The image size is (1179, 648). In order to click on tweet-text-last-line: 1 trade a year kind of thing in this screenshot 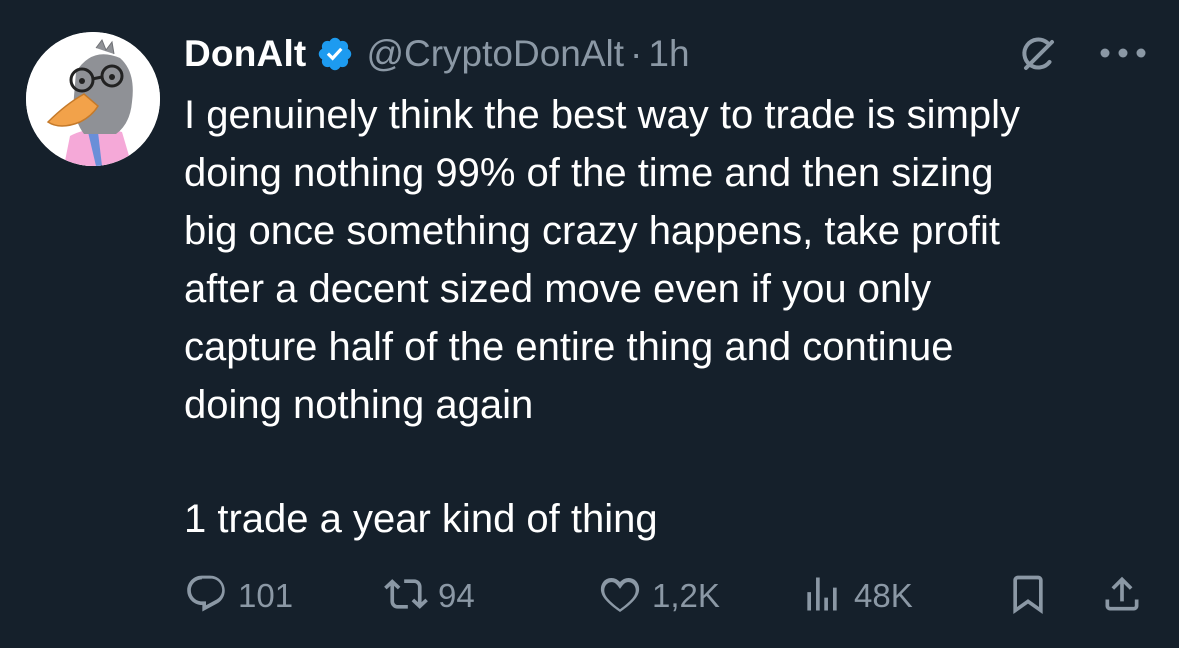, I will do `click(421, 519)`.